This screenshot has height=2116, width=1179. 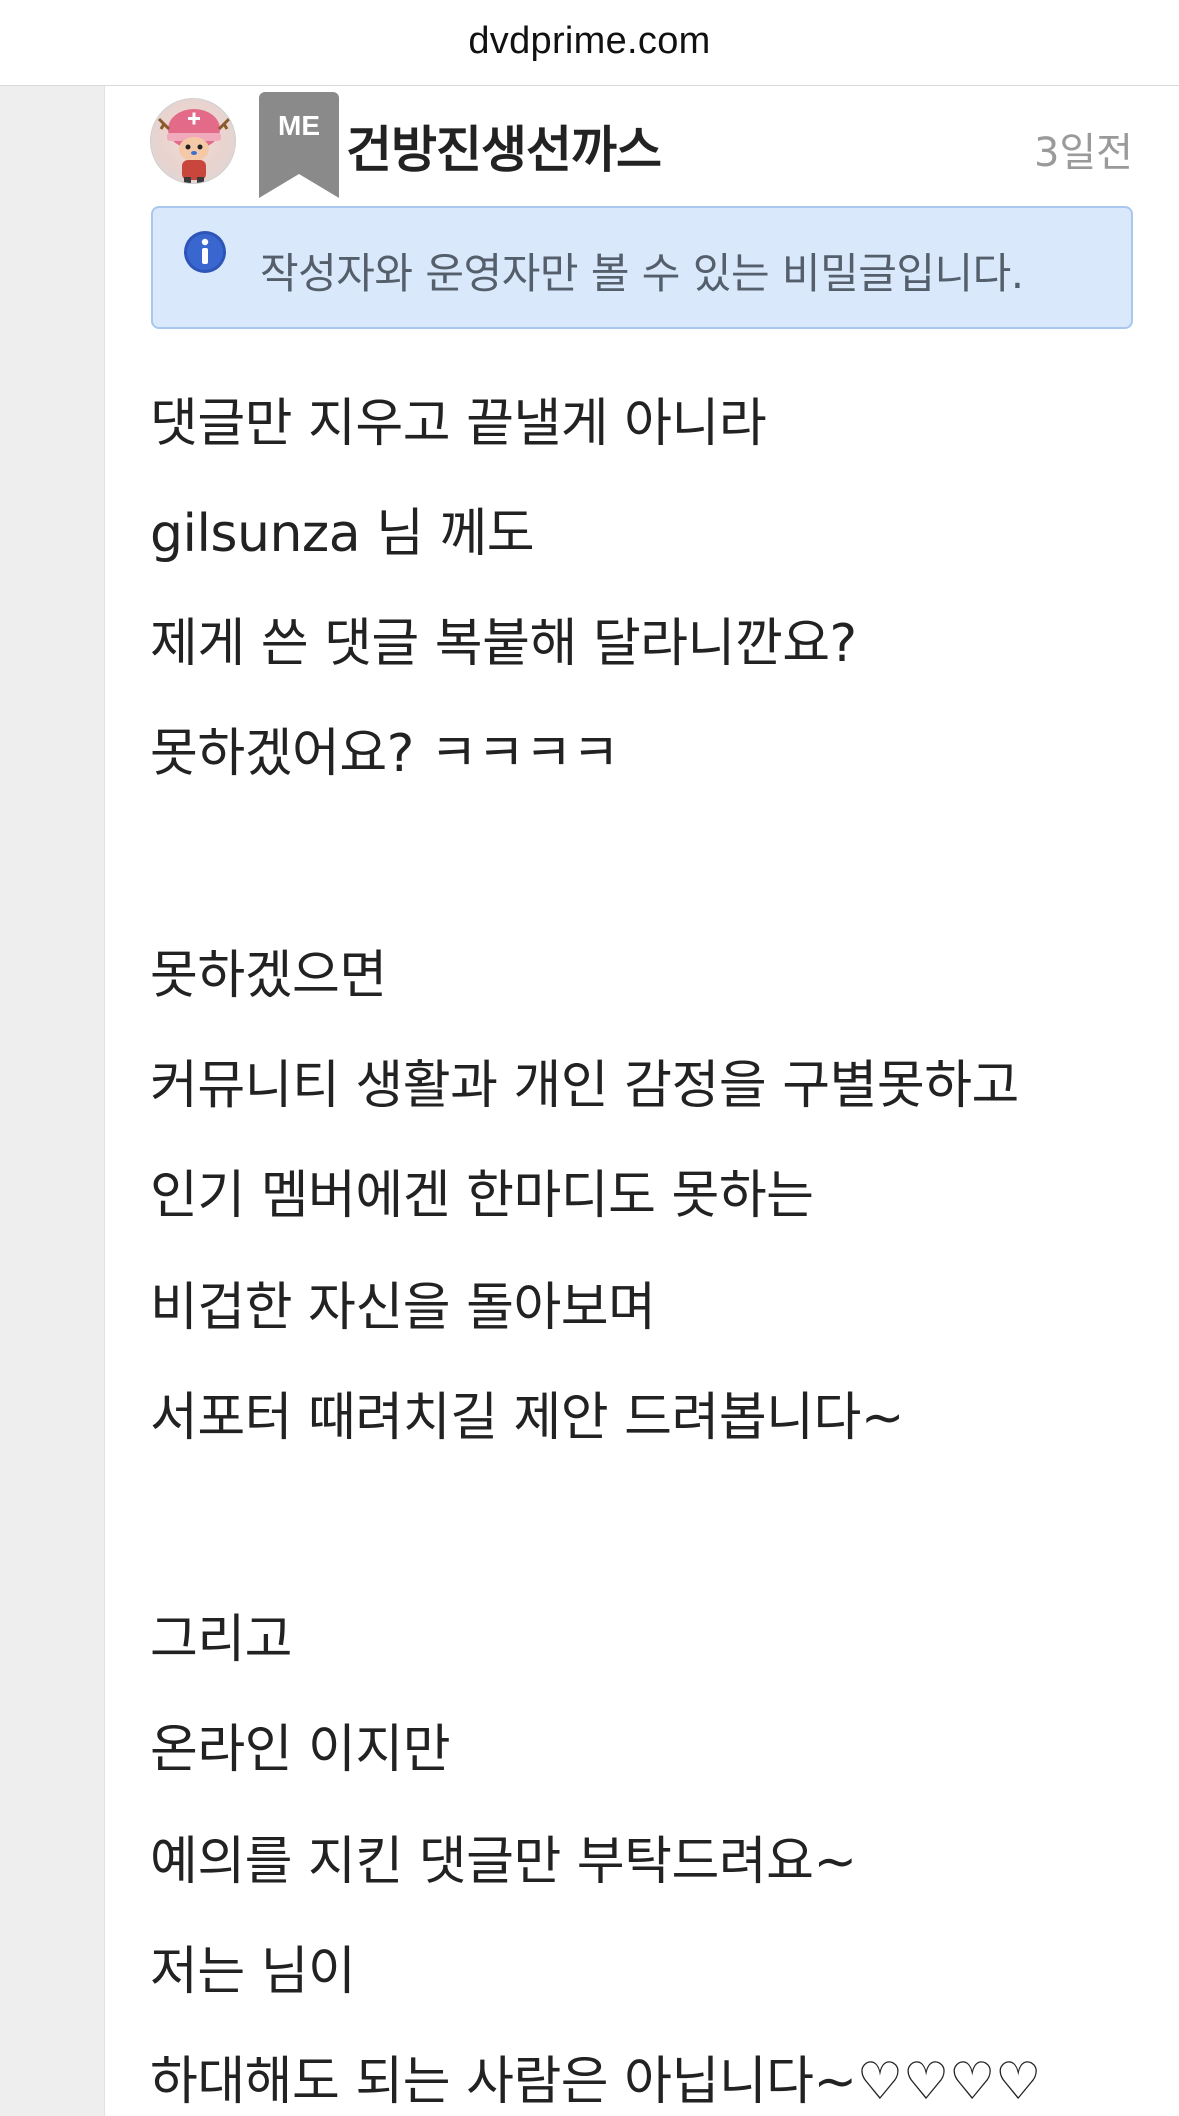 What do you see at coordinates (385, 754) in the screenshot?
I see `comment-line: 못하겠어요? ㅋㅋㅋㅋ` at bounding box center [385, 754].